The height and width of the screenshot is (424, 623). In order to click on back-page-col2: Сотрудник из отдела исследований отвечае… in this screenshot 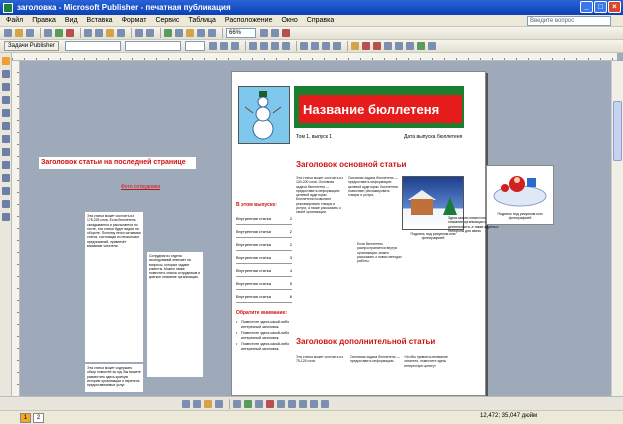, I will do `click(175, 314)`.